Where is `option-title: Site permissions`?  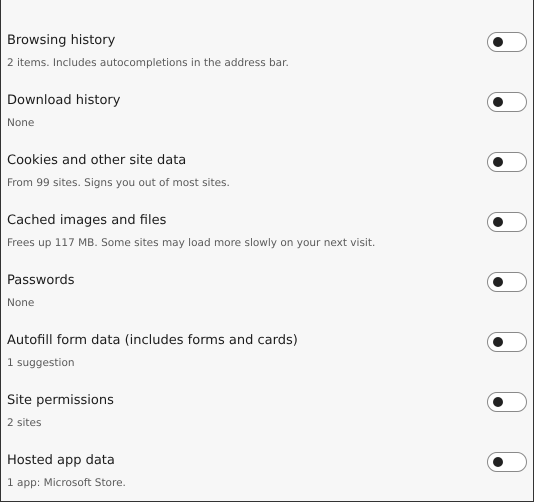
option-title: Site permissions is located at coordinates (60, 401).